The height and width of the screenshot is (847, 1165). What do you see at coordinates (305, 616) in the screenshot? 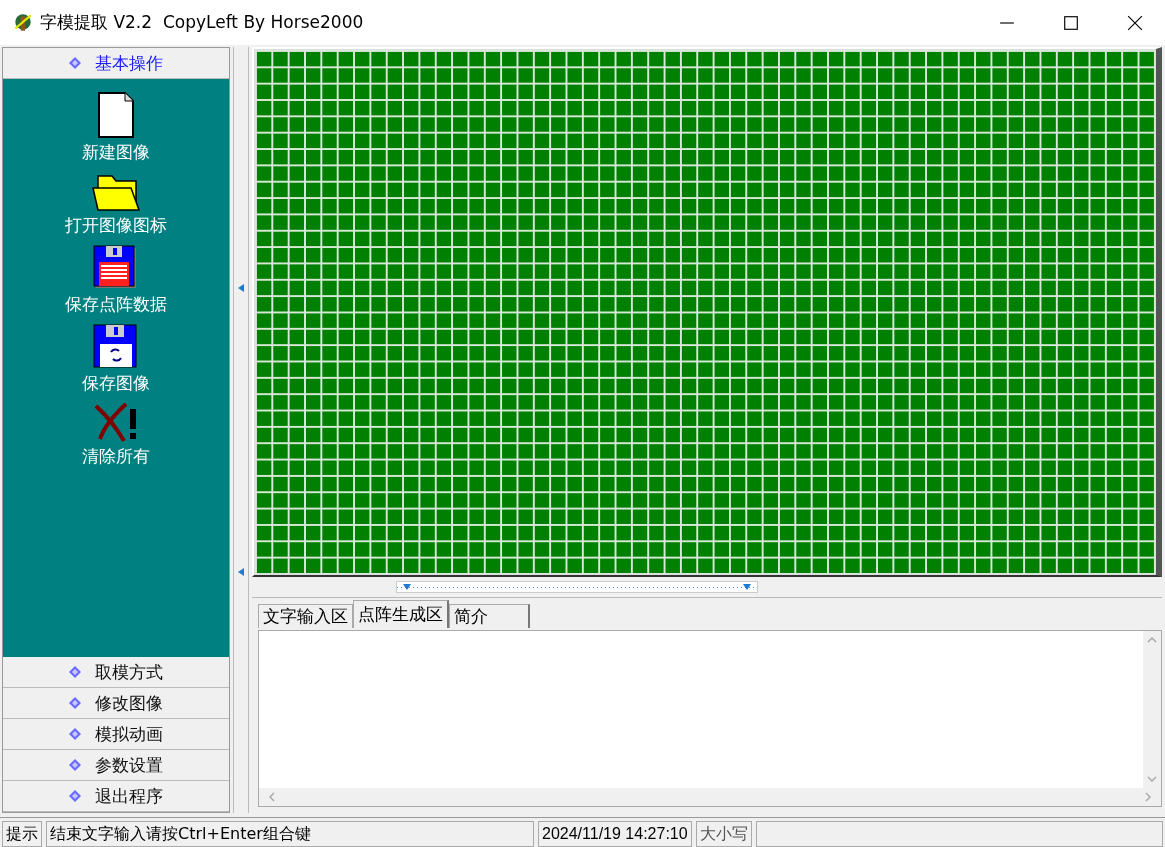
I see `tab: 文字输入区` at bounding box center [305, 616].